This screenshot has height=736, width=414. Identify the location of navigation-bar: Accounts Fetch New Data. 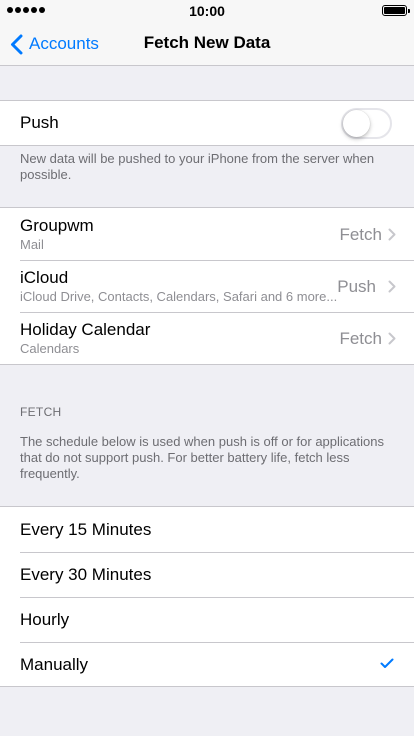
(207, 44).